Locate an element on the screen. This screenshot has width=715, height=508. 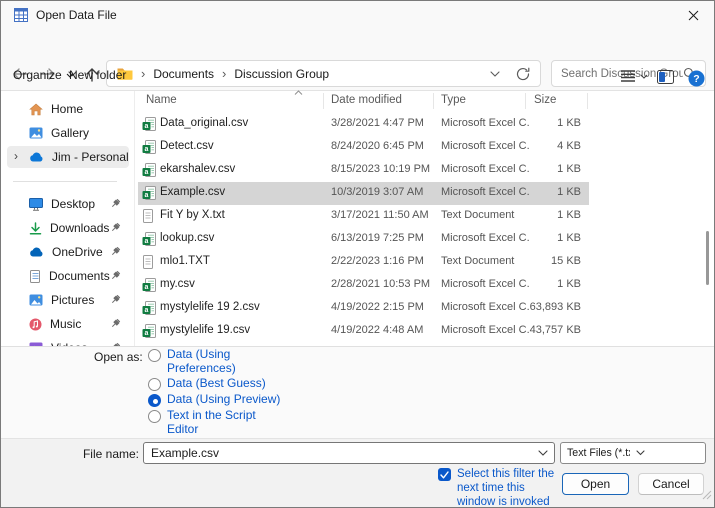
preview-pane-button is located at coordinates (665, 77).